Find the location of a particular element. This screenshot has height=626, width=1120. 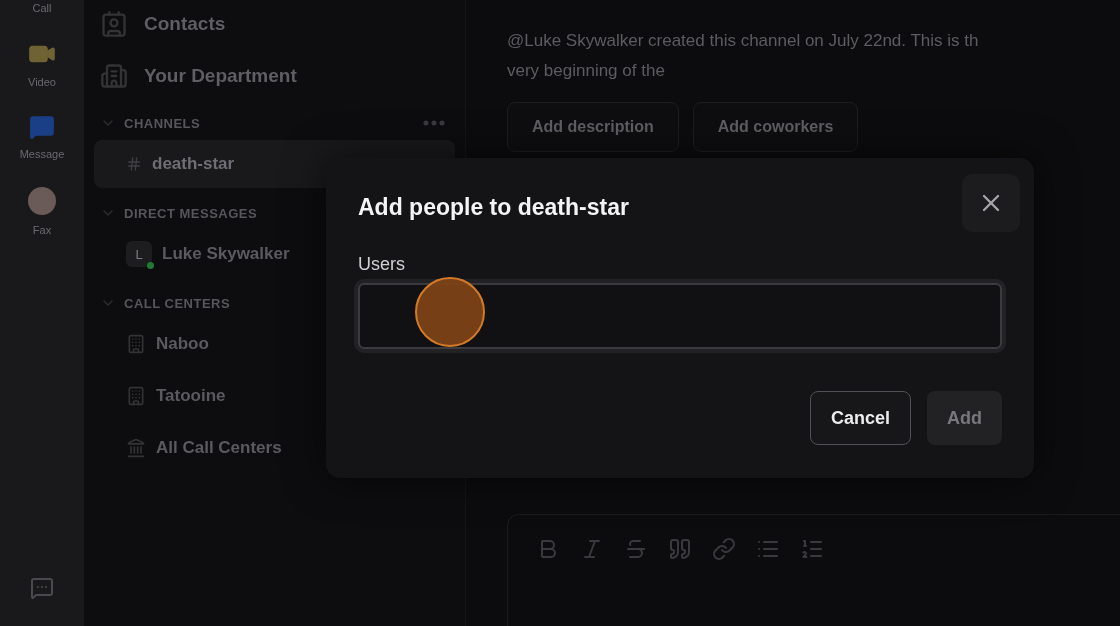

dialog-title: Add people to death-star is located at coordinates (493, 207).